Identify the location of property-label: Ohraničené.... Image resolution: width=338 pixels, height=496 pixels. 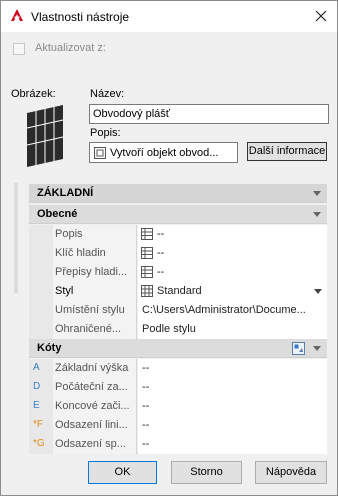
(95, 329).